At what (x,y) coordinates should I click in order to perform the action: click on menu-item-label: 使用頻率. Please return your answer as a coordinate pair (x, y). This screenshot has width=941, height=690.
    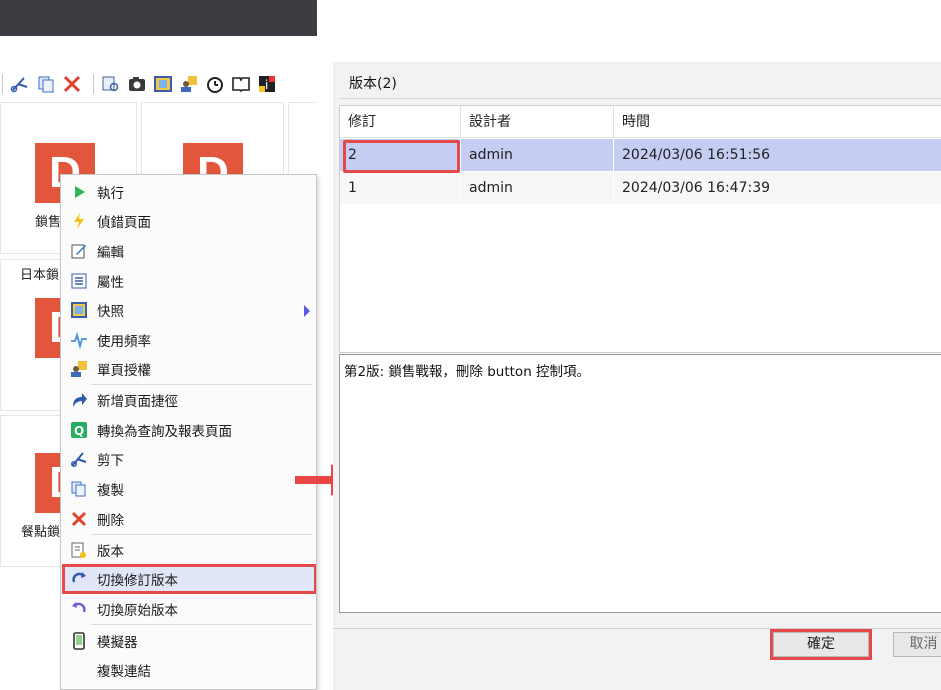
    Looking at the image, I should click on (124, 342).